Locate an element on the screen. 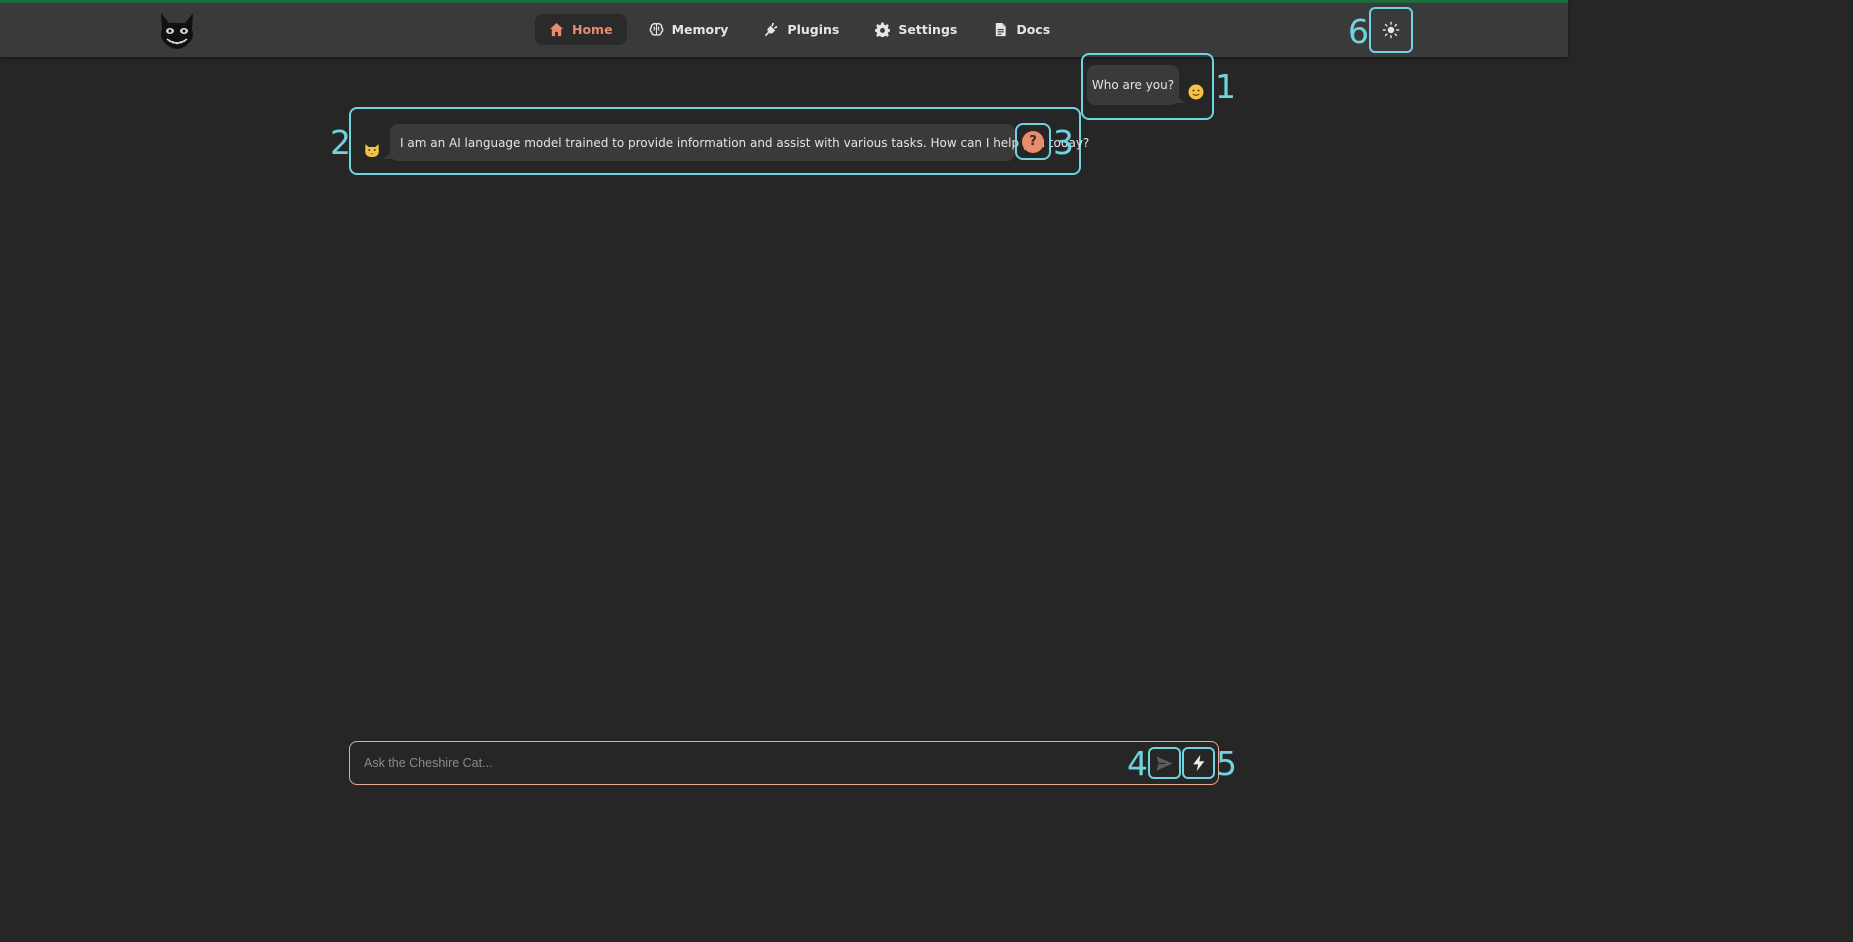  prompt-suggestions-button is located at coordinates (1198, 763).